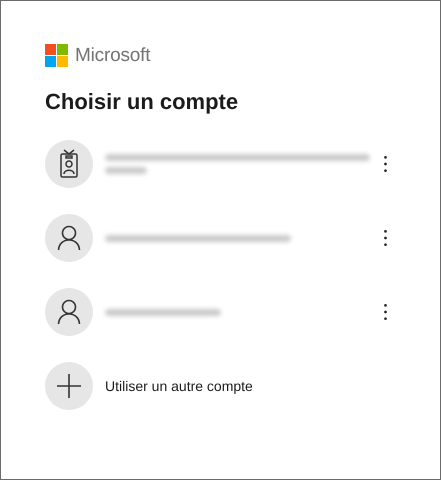 This screenshot has width=441, height=480. I want to click on badge-icon, so click(69, 164).